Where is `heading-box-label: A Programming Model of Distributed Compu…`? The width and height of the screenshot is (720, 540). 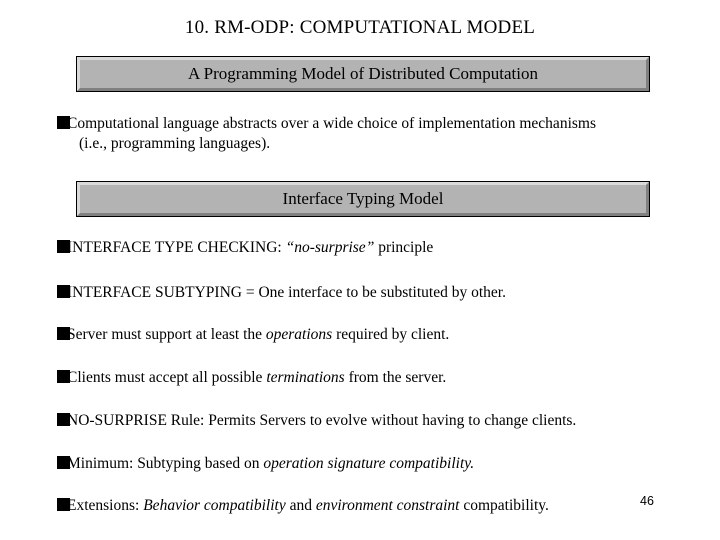
heading-box-label: A Programming Model of Distributed Compu… is located at coordinates (363, 73).